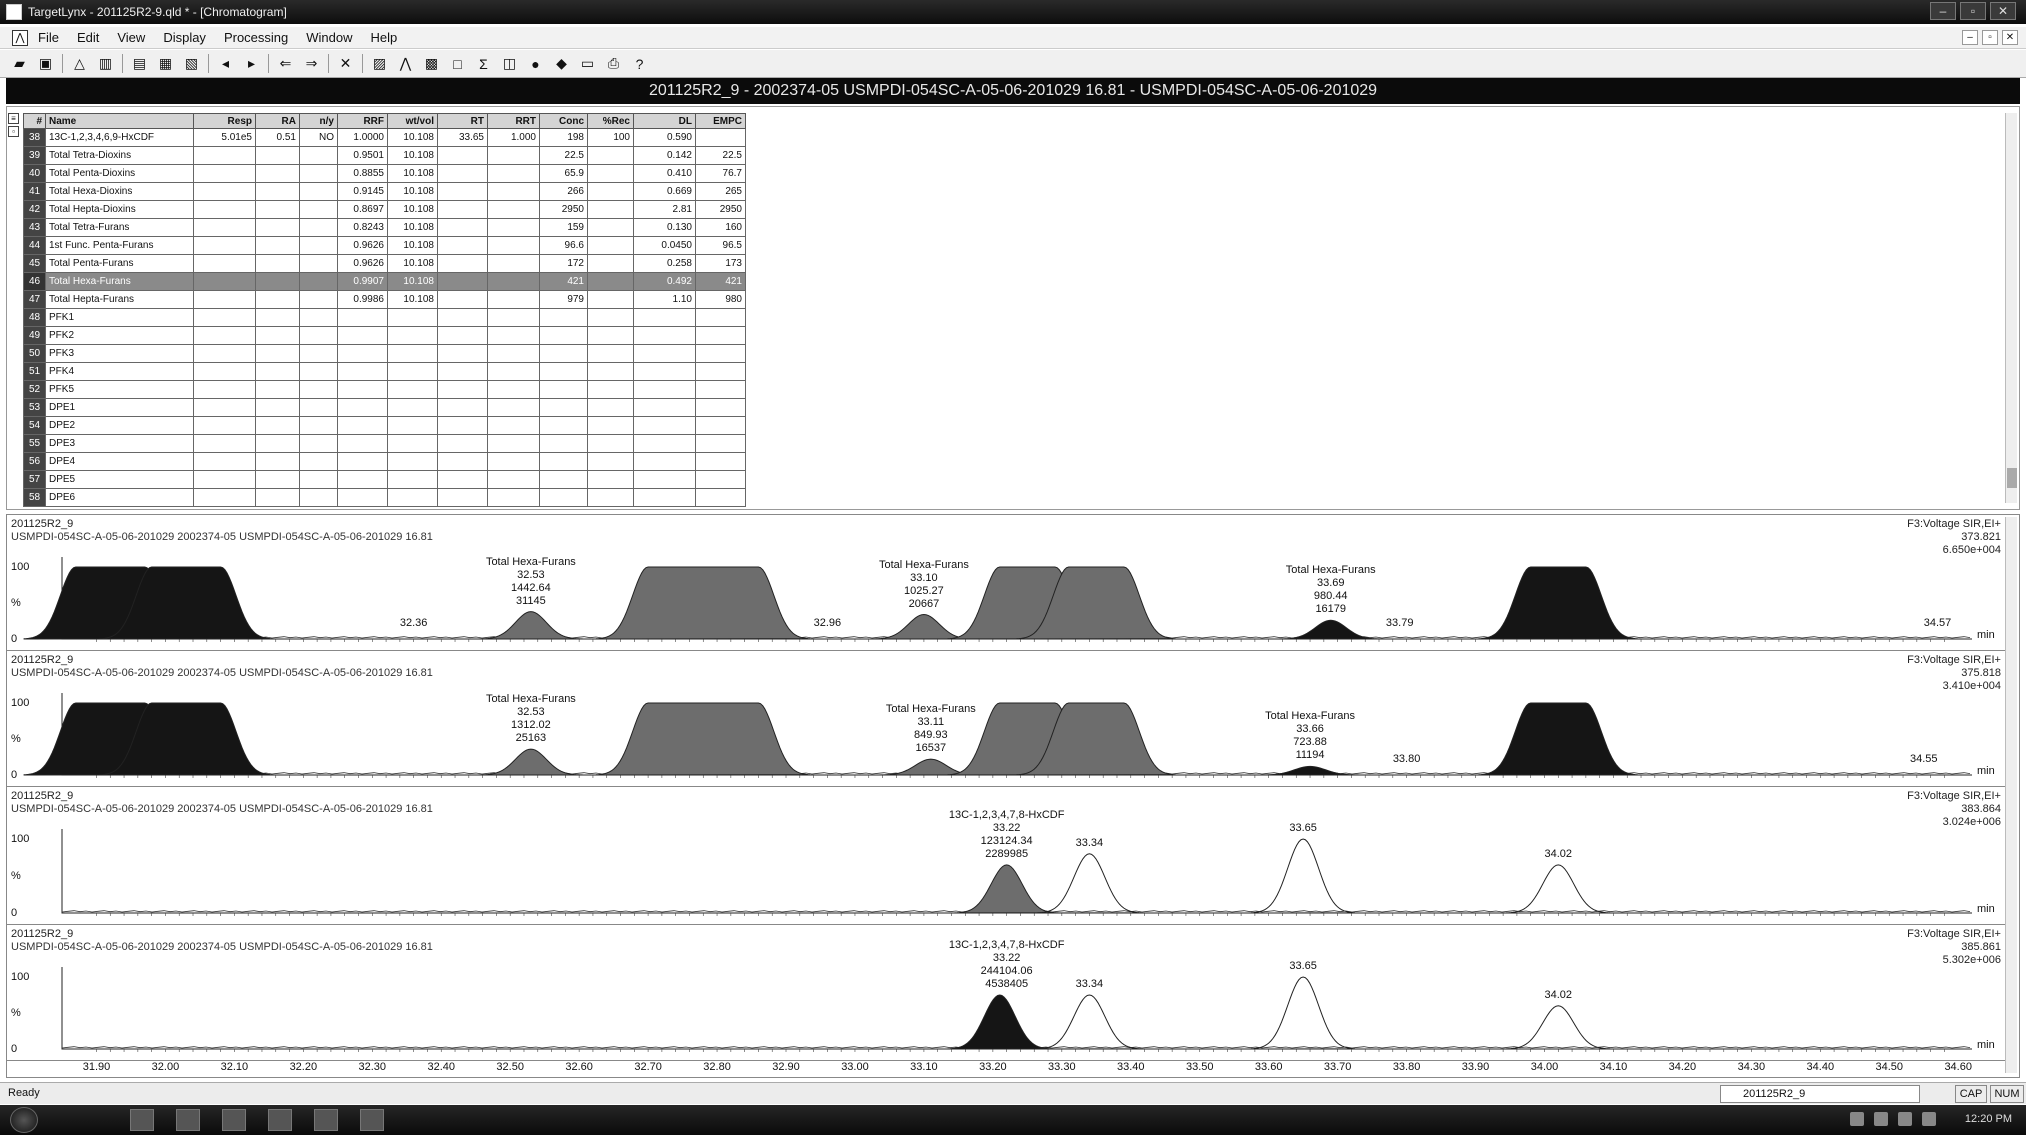  Describe the element at coordinates (483, 63) in the screenshot. I see `table-icon: Σ` at that location.